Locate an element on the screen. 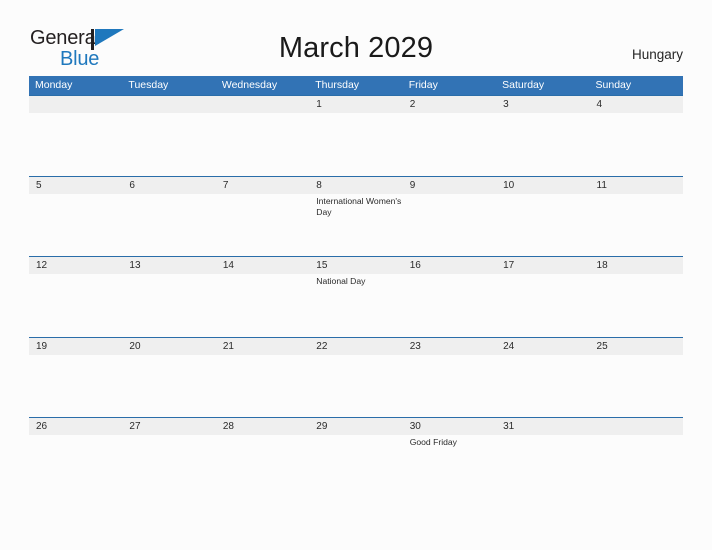 Image resolution: width=712 pixels, height=550 pixels. day-event-national-day: National Day is located at coordinates (341, 281).